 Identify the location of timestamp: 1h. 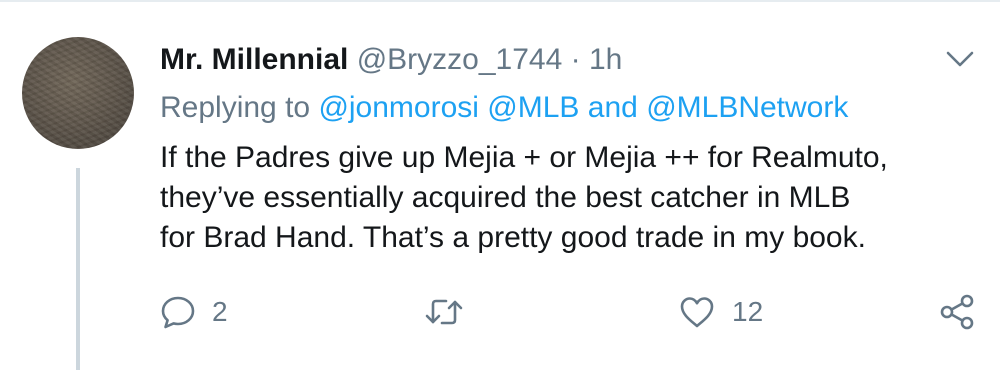
(605, 59).